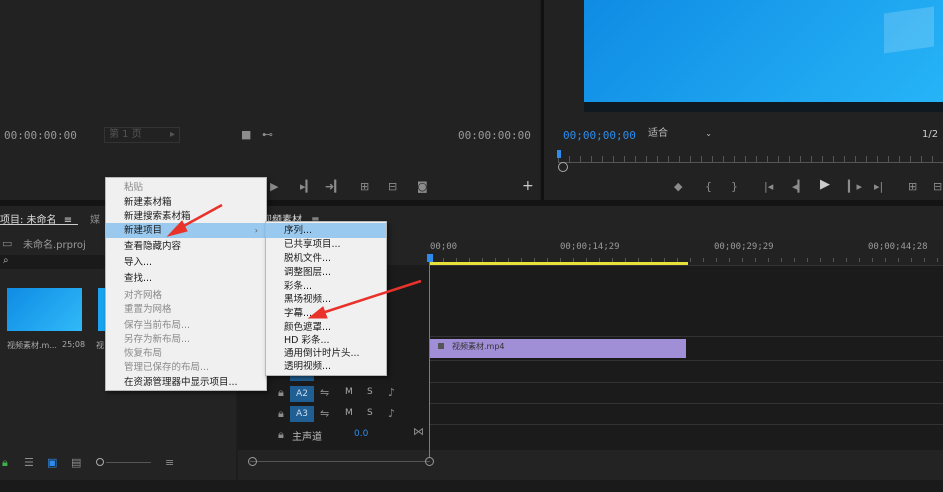 This screenshot has height=492, width=943. Describe the element at coordinates (364, 299) in the screenshot. I see `arrow-to-captions` at that location.